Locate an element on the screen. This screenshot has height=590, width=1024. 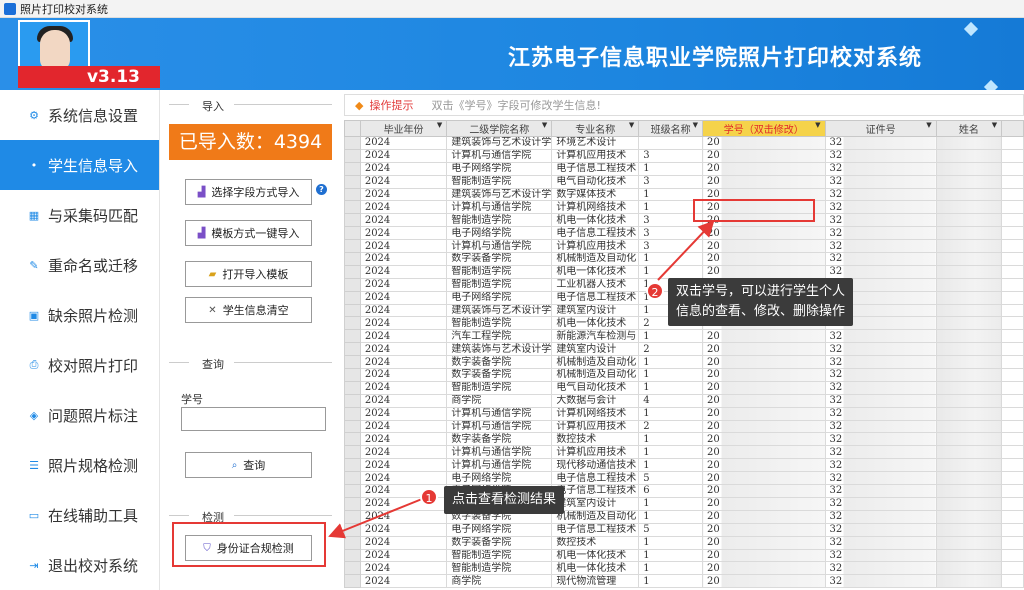
column-header: 姓名 ▼ is located at coordinates (969, 128).